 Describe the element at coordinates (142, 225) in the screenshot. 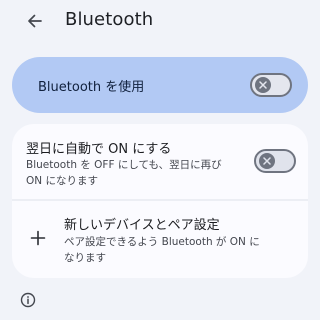

I see `pair-new-device-title: 新しいデバイスとペア設定` at that location.